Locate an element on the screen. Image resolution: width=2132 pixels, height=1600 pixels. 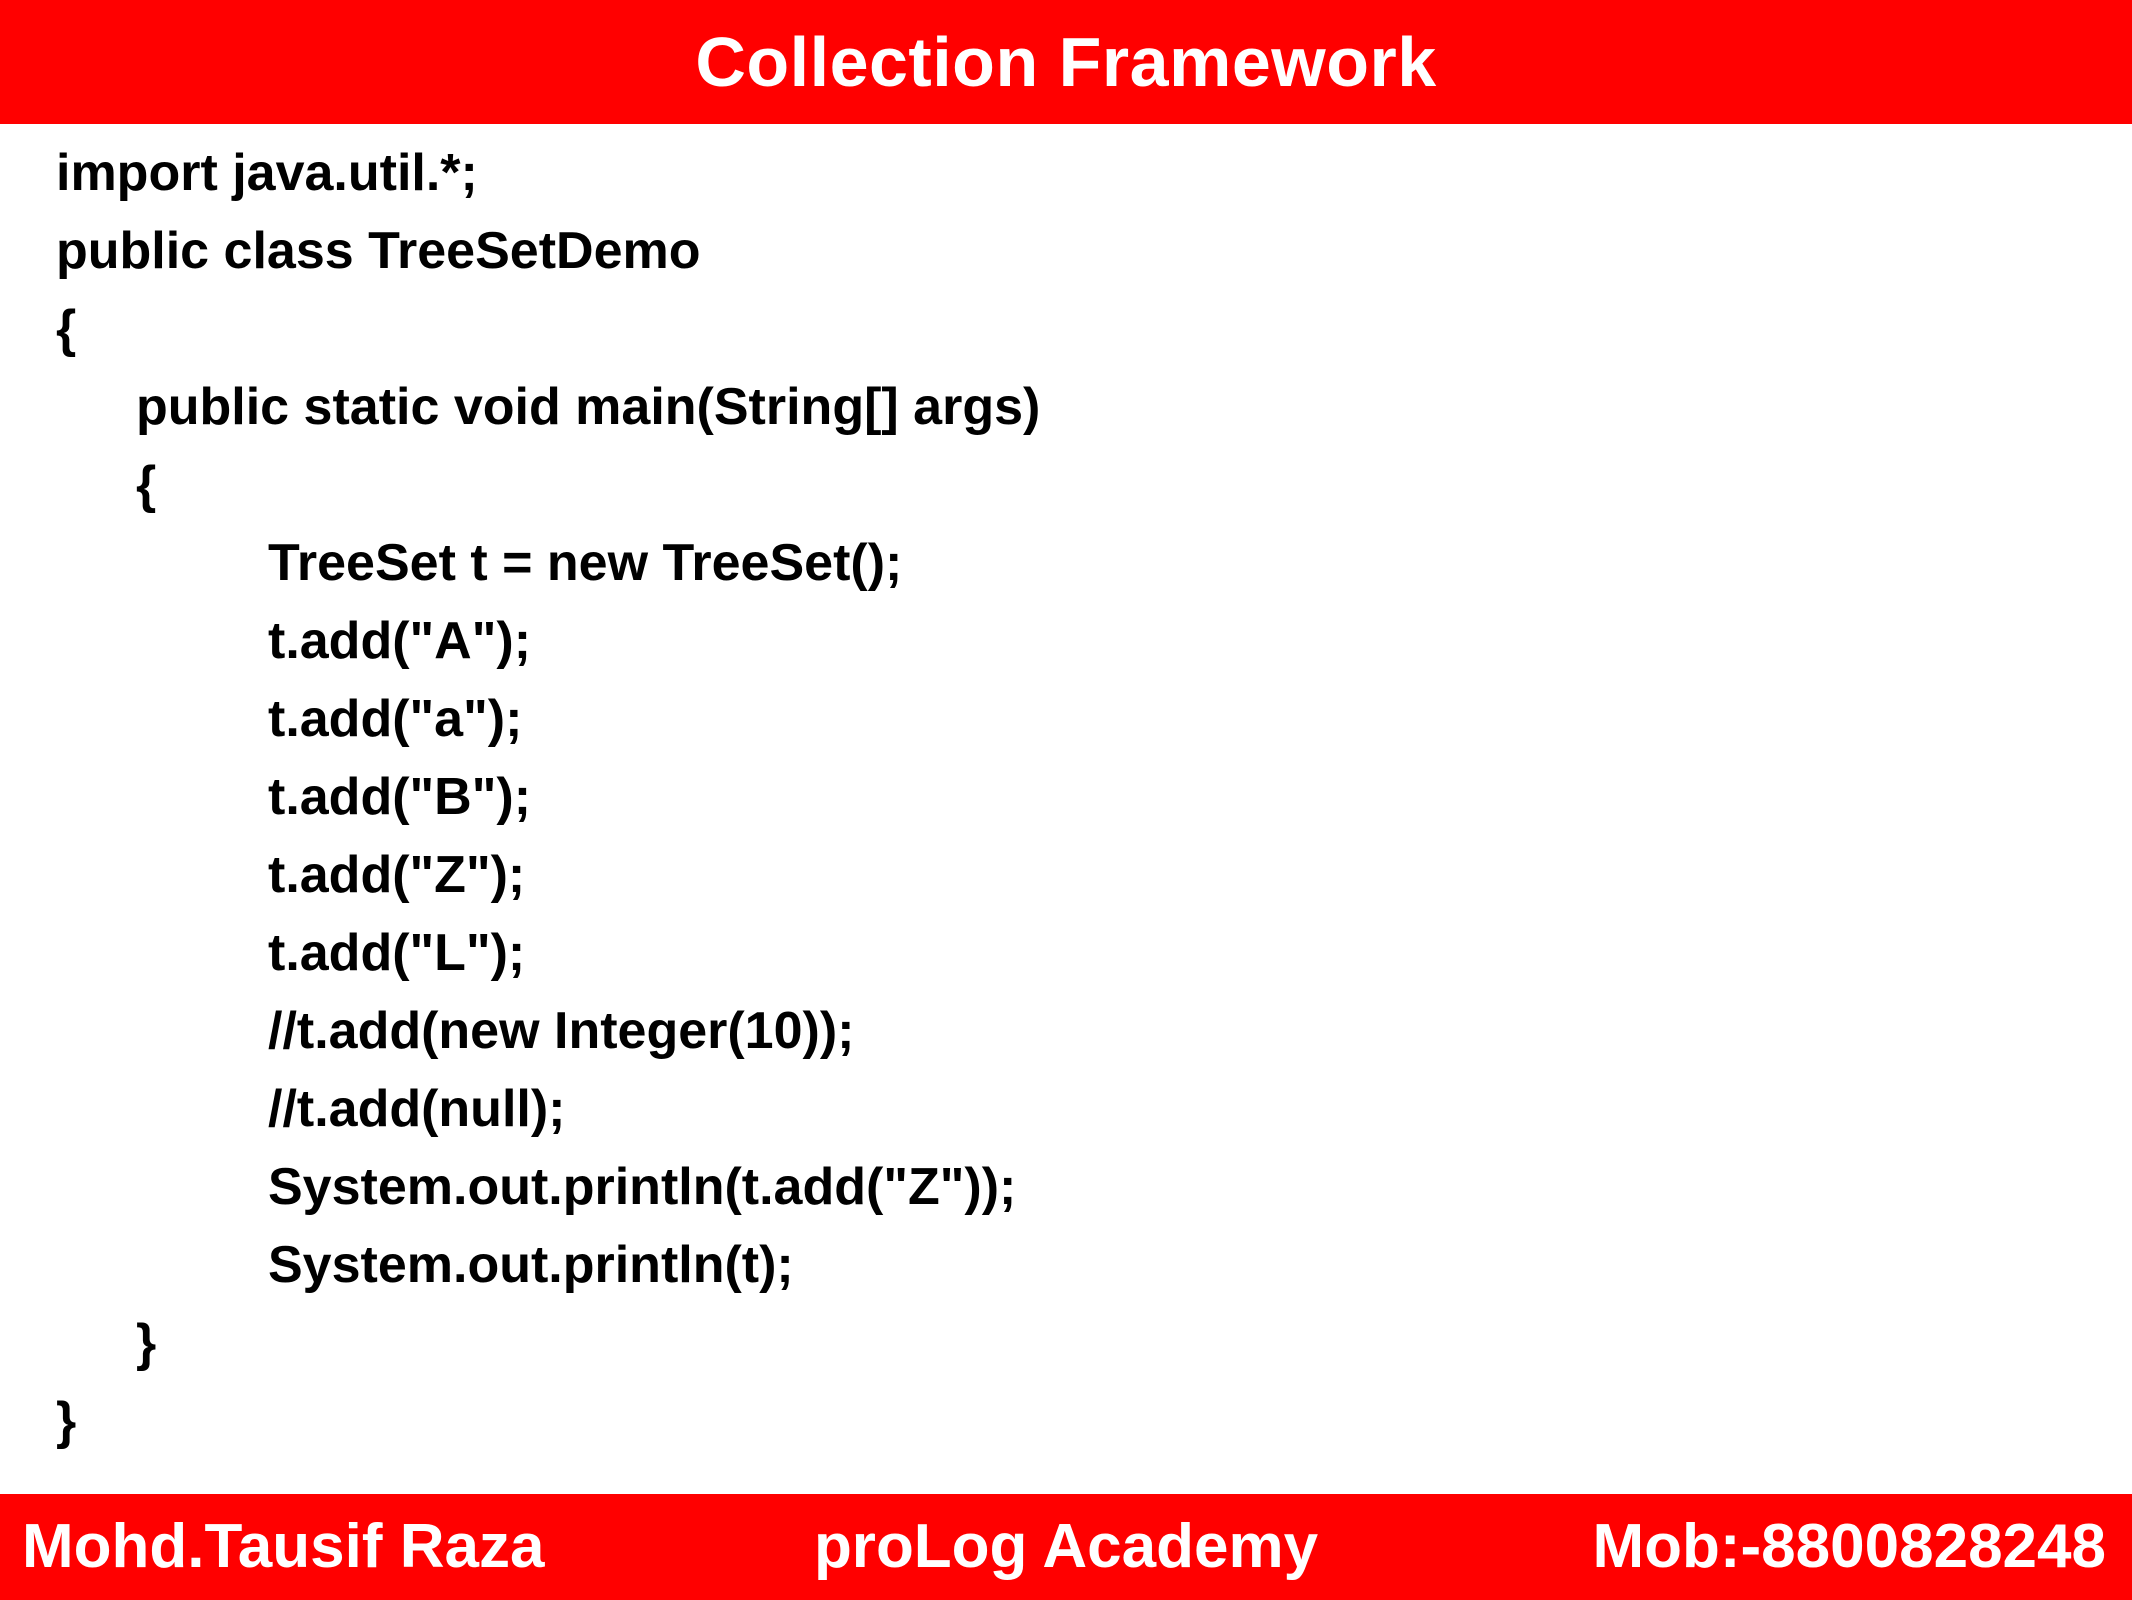
code-line: public class TreeSetDemo is located at coordinates (378, 251).